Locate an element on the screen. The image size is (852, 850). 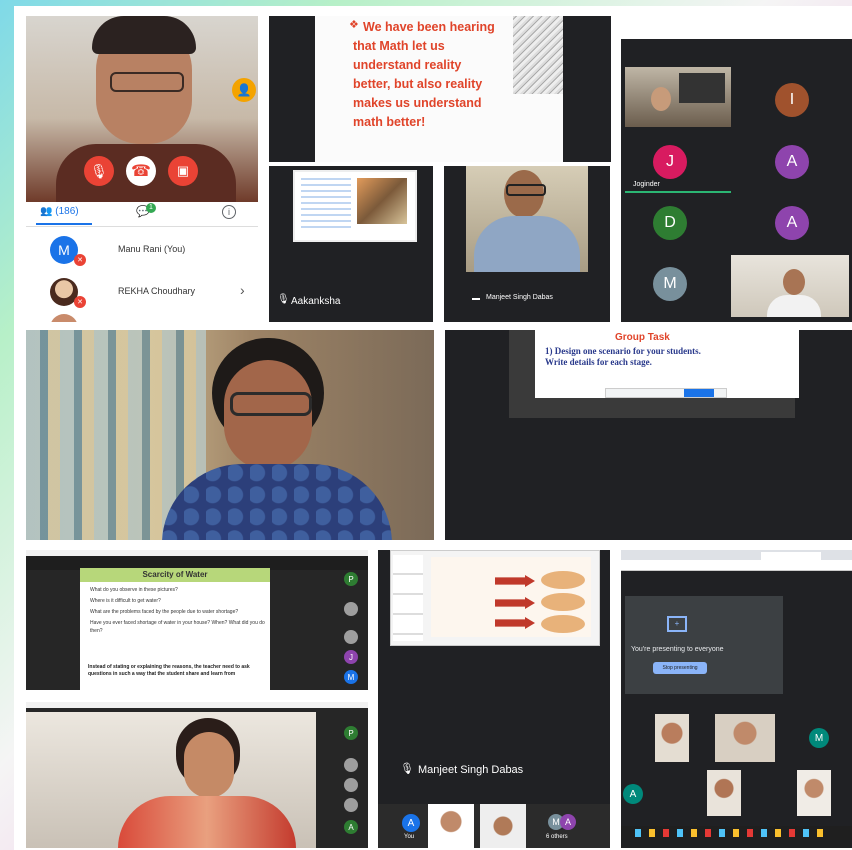
man-face is located at coordinates (794, 282).